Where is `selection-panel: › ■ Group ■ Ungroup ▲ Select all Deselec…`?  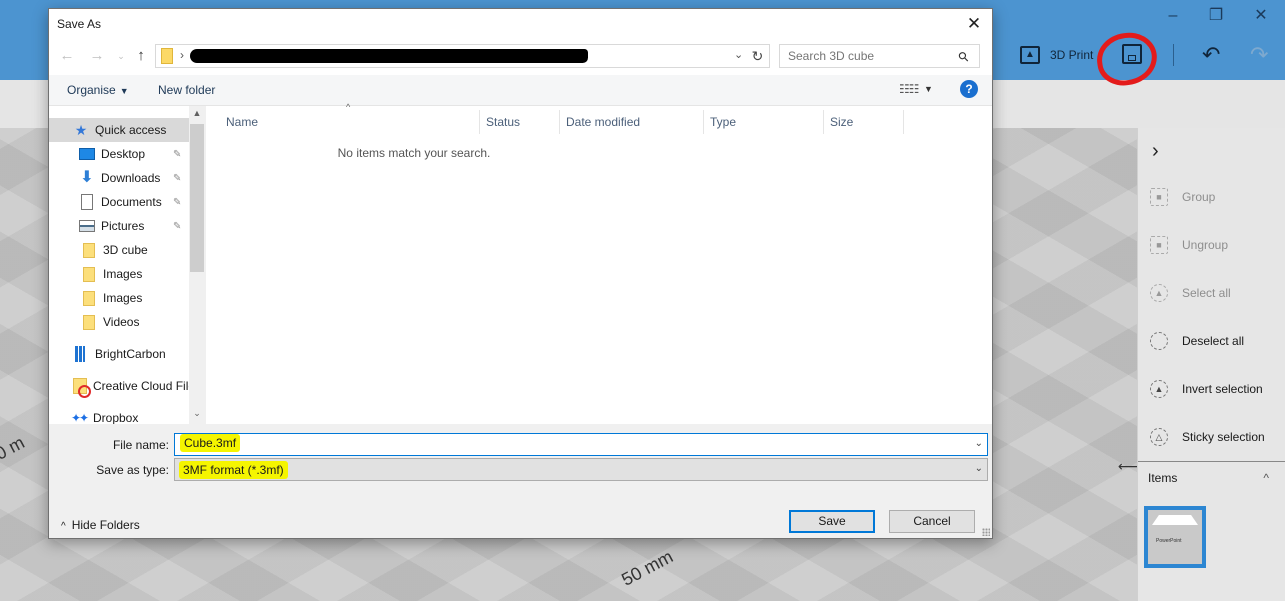
selection-panel: › ■ Group ■ Ungroup ▲ Select all Deselec… is located at coordinates (1211, 364).